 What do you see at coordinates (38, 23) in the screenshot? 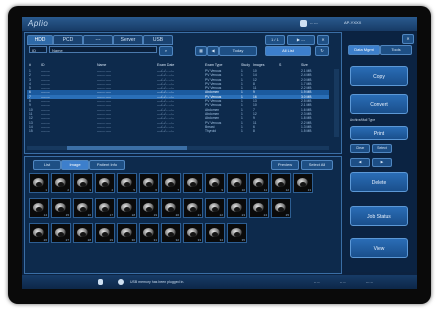
I see `app-brand: Aplio` at bounding box center [38, 23].